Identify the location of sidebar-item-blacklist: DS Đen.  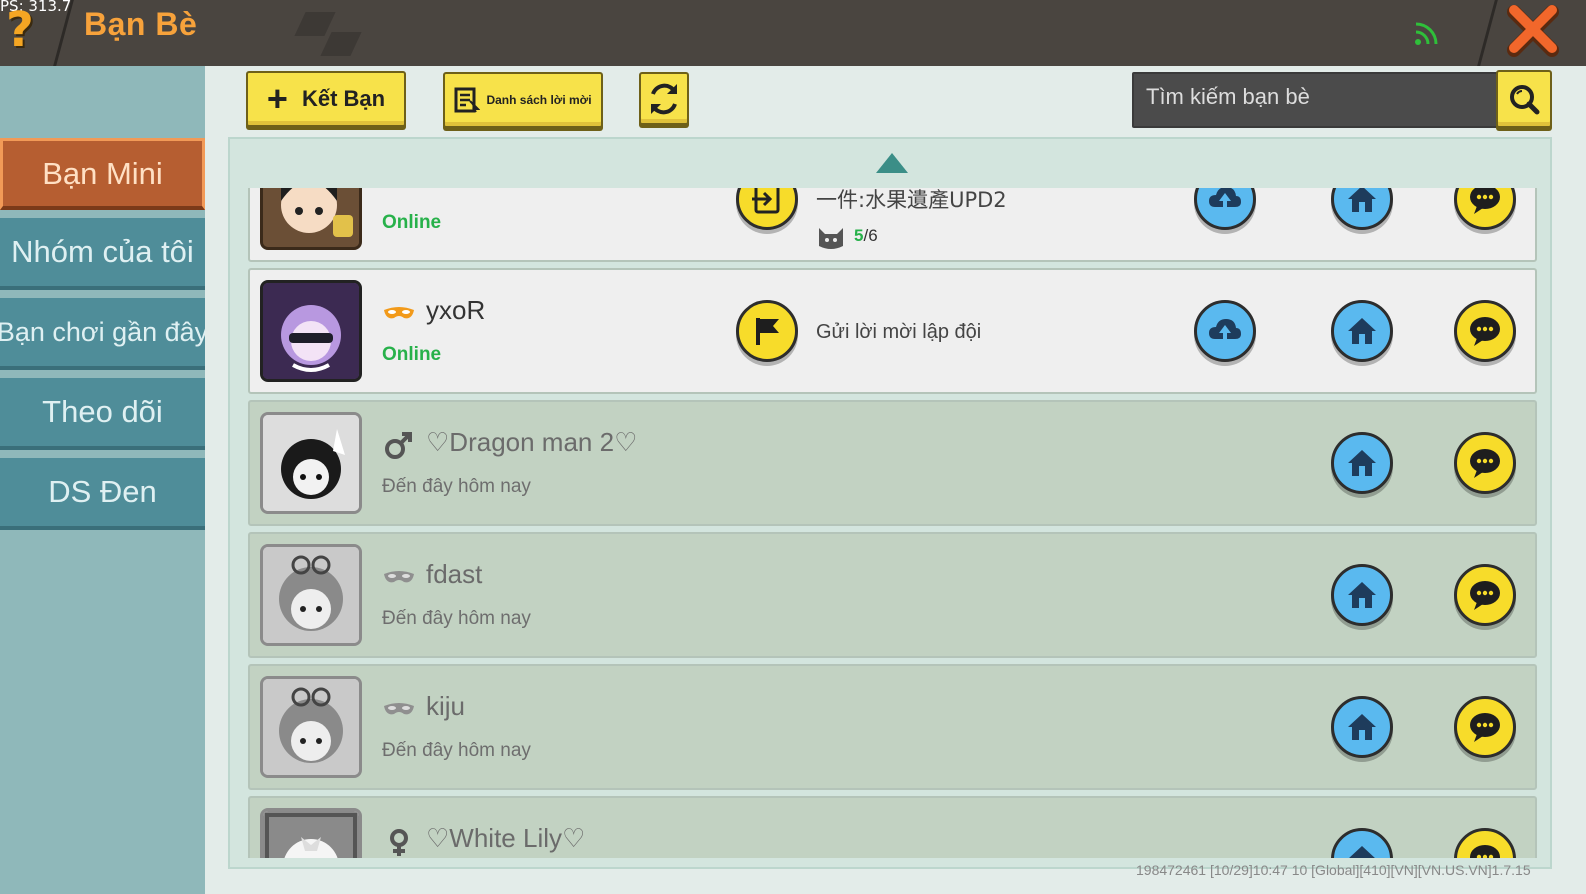
(102, 494).